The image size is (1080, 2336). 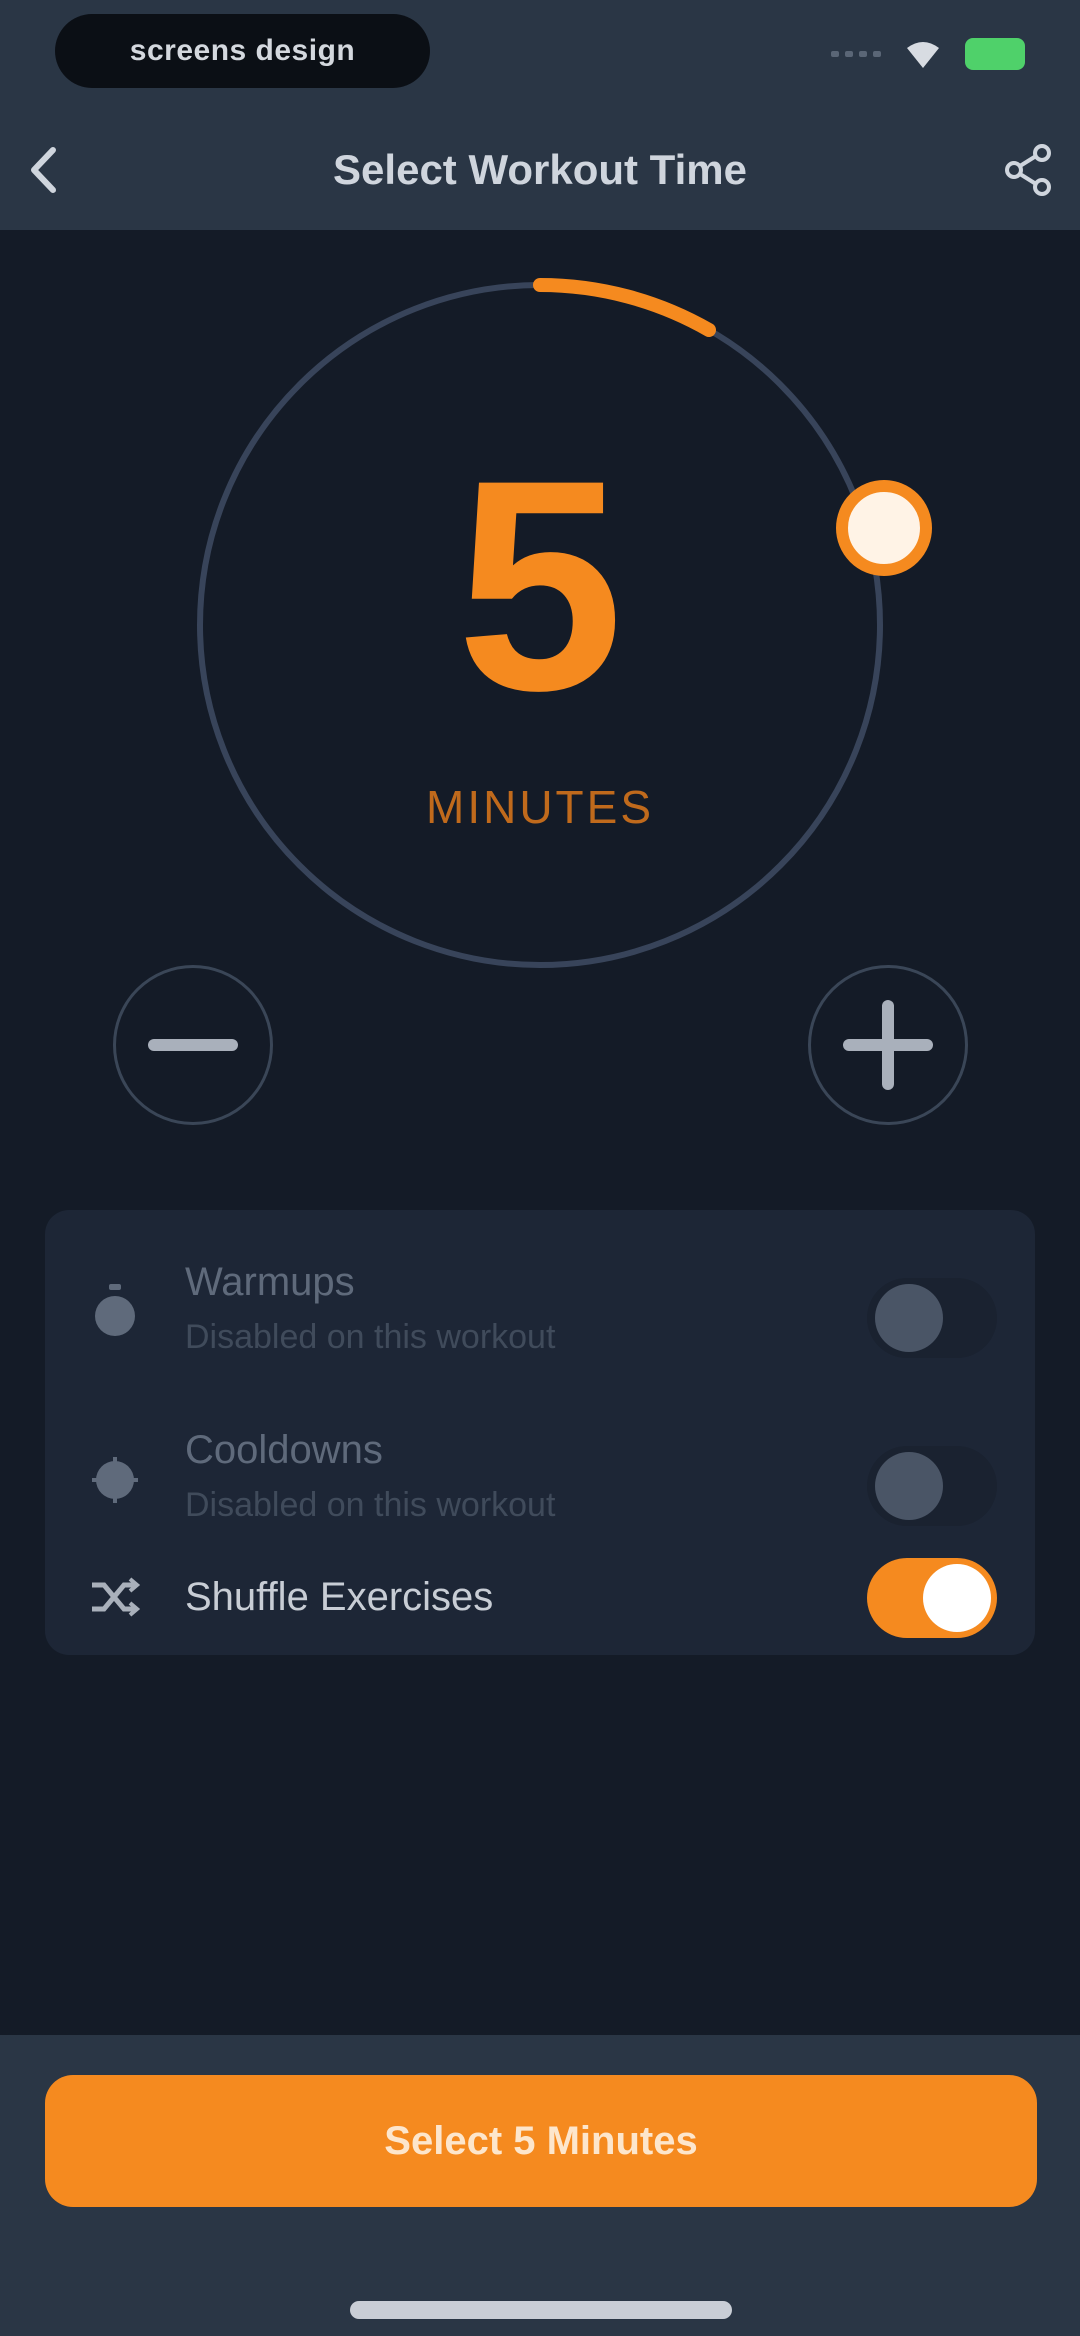 What do you see at coordinates (540, 585) in the screenshot?
I see `minutes-value: 5` at bounding box center [540, 585].